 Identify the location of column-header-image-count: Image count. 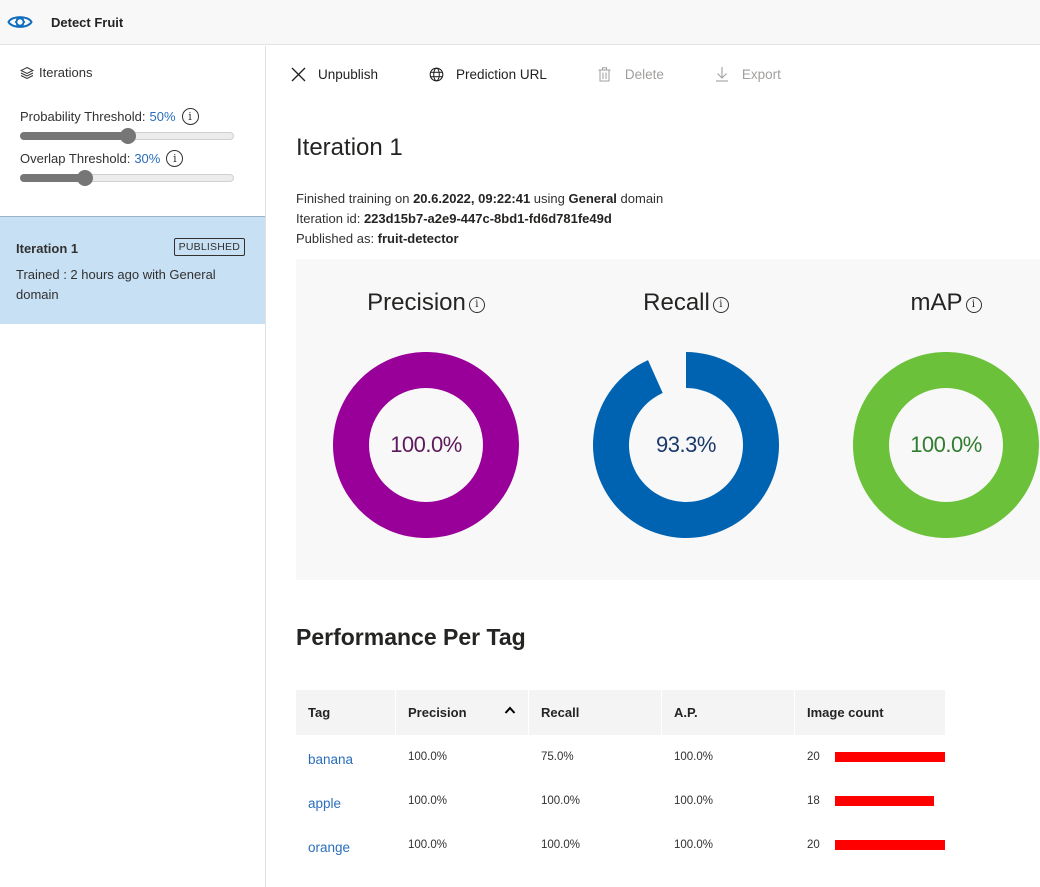
(870, 712).